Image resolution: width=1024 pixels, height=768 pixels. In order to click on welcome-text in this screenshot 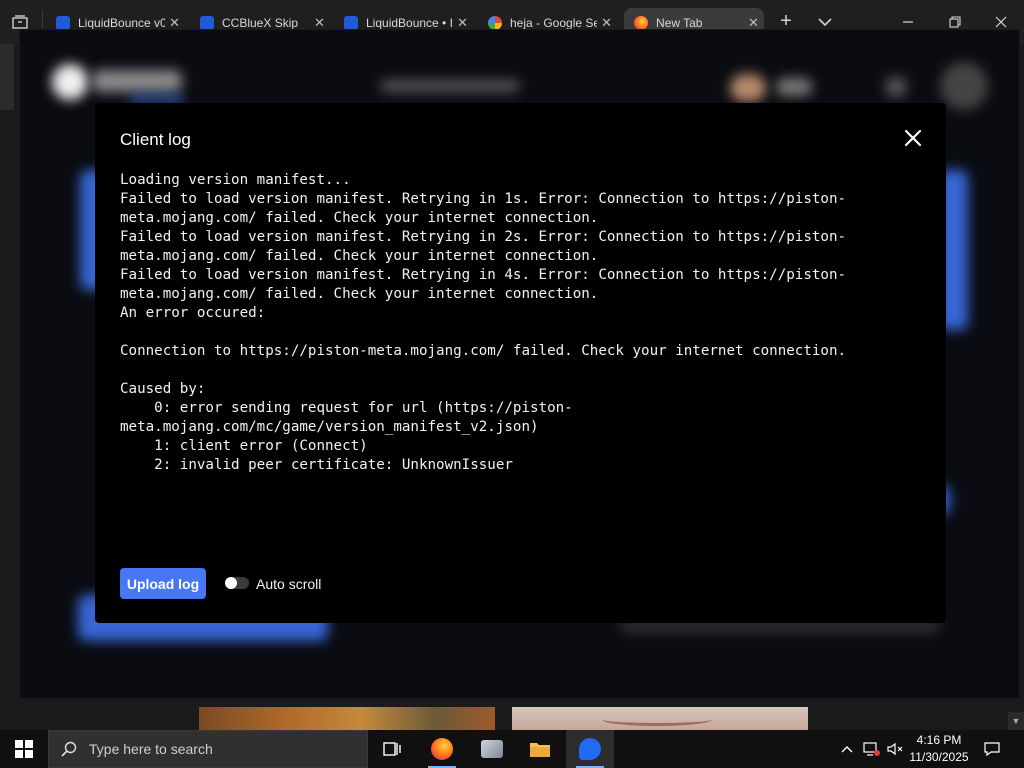, I will do `click(450, 86)`.